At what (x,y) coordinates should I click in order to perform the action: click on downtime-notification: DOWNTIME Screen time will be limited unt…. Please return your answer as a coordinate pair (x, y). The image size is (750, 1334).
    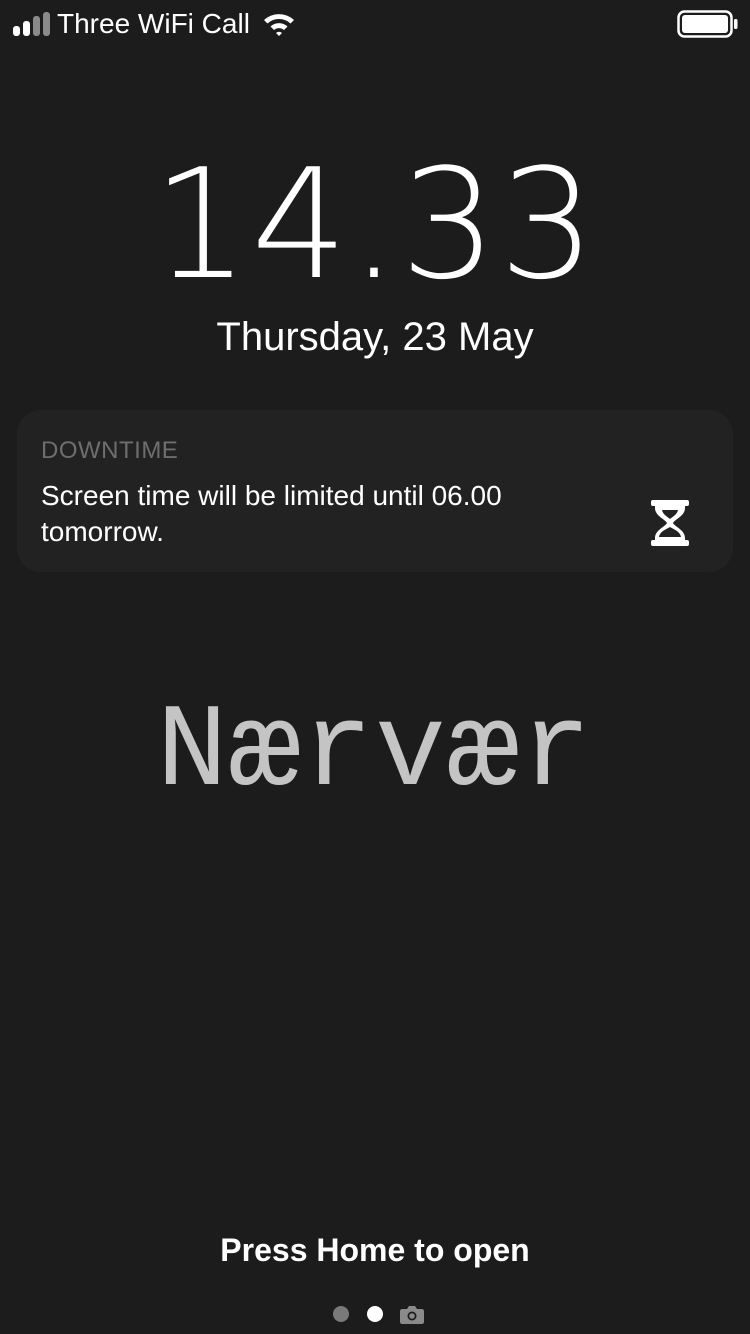
    Looking at the image, I should click on (375, 491).